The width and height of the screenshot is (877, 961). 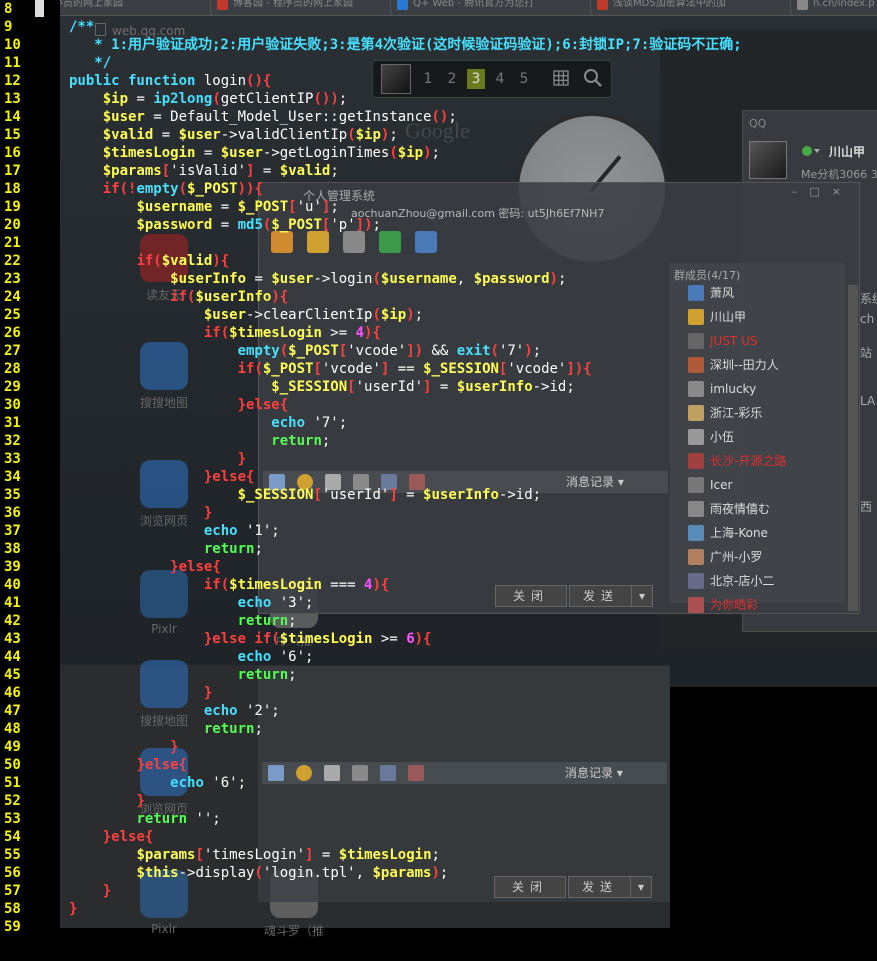 I want to click on code-token: 4, so click(x=360, y=333).